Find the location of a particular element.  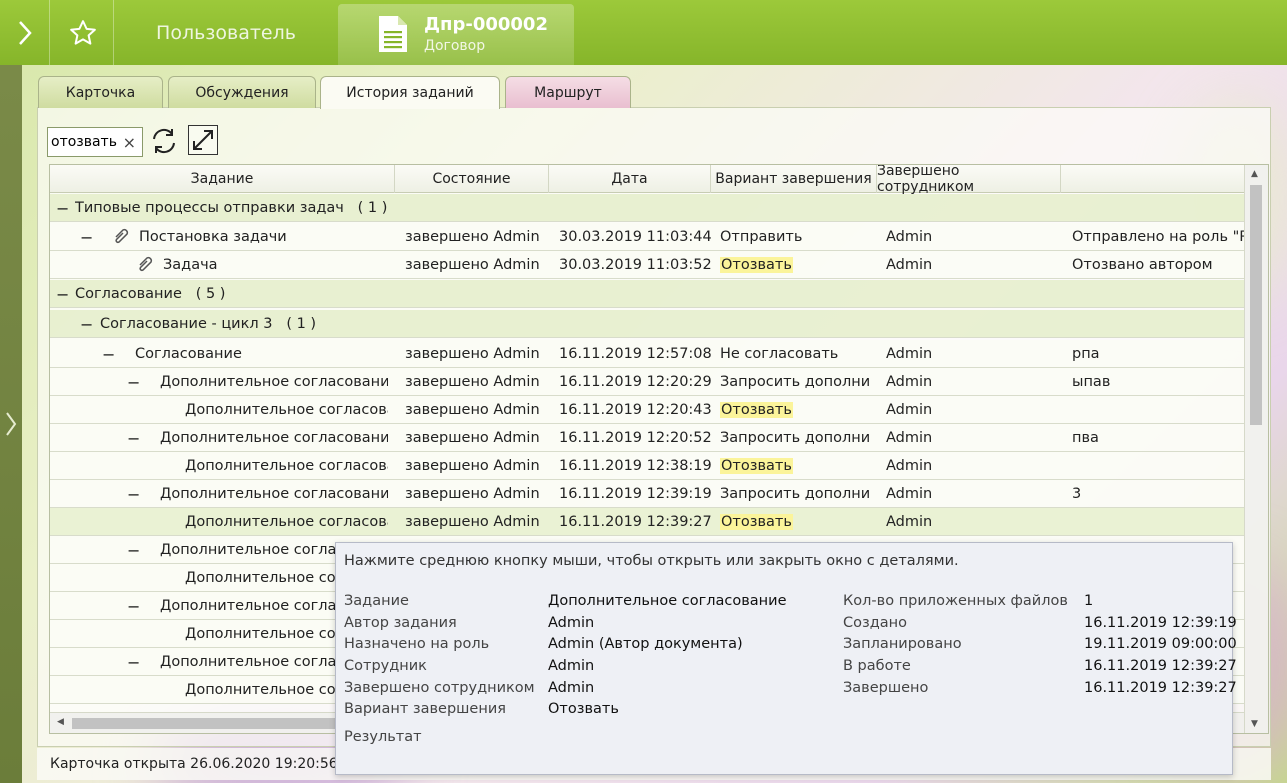

top-bar: Пользователь Дпр-000002 Договор is located at coordinates (643, 32).